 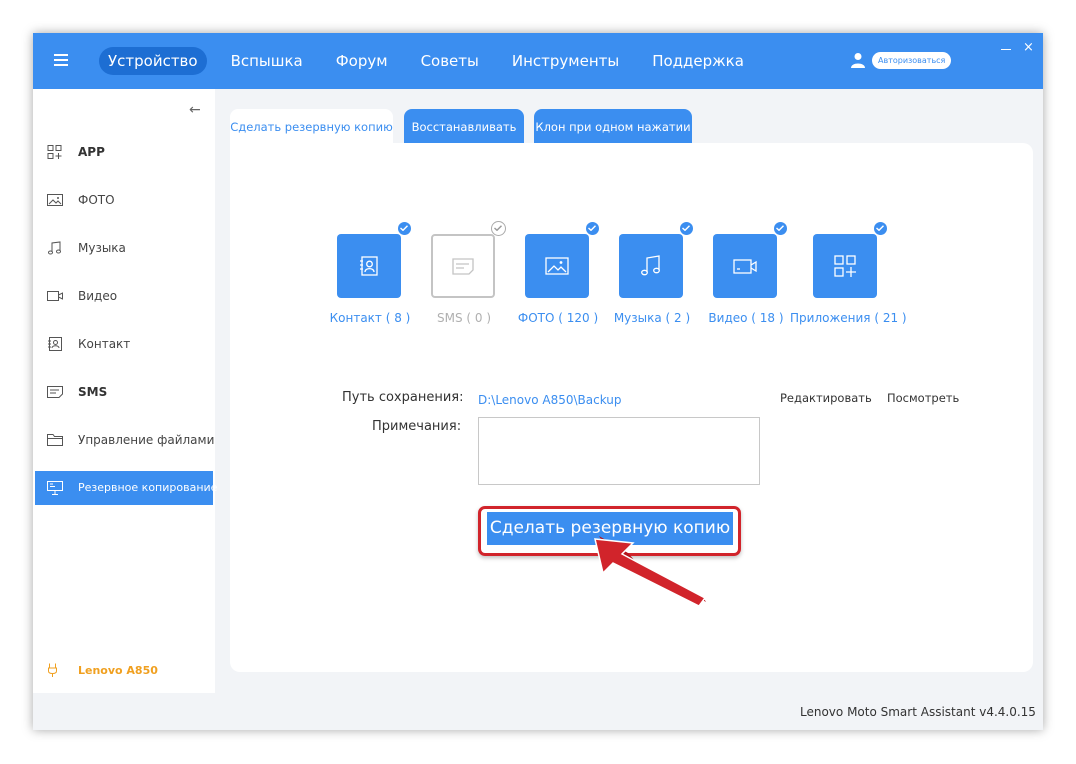 What do you see at coordinates (498, 228) in the screenshot?
I see `checkbox-unchecked-icon` at bounding box center [498, 228].